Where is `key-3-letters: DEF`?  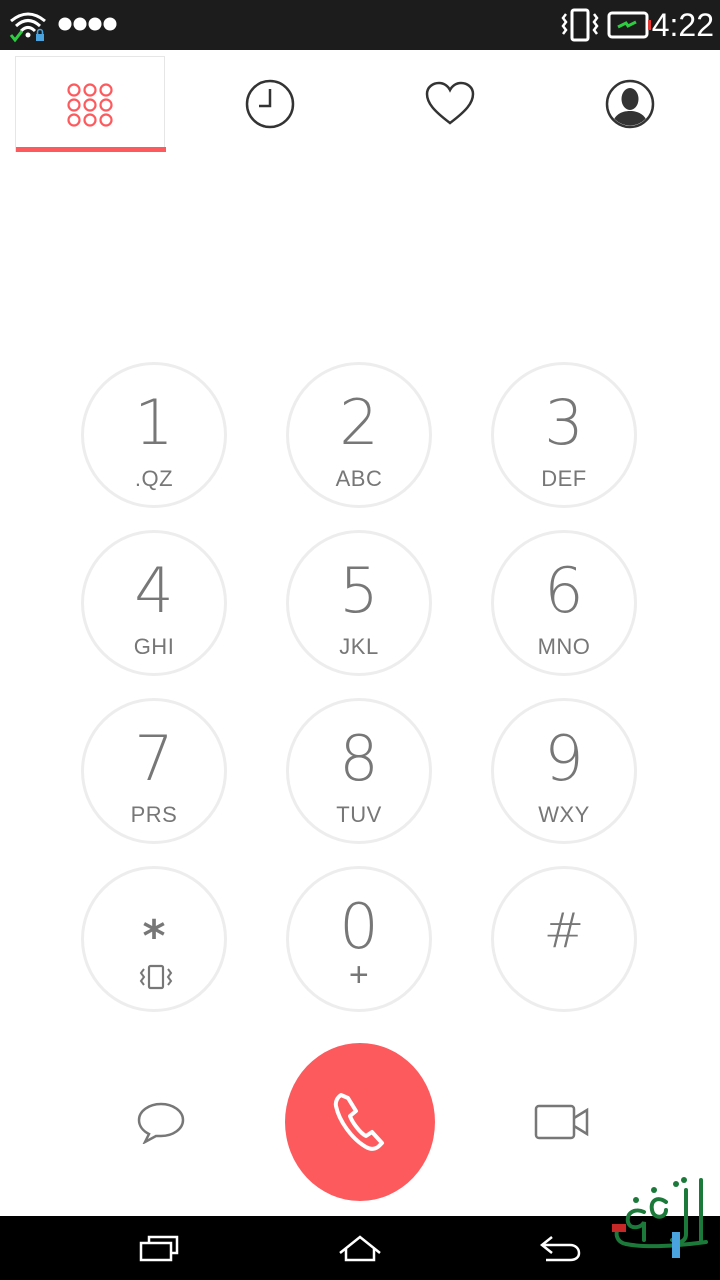 key-3-letters: DEF is located at coordinates (564, 478).